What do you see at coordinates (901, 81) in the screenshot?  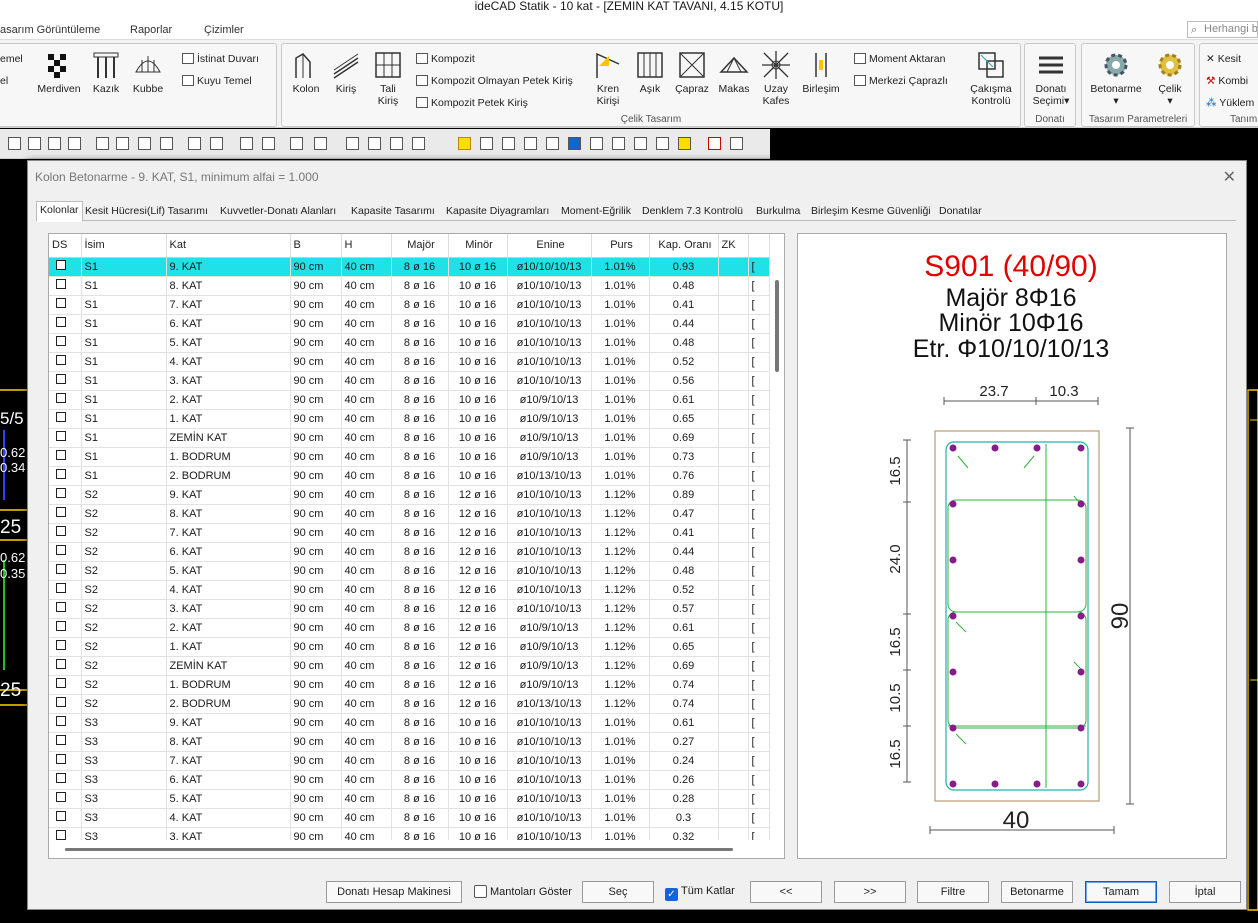 I see `merkezi-caprazli-button: Merkezi Çaprazlı` at bounding box center [901, 81].